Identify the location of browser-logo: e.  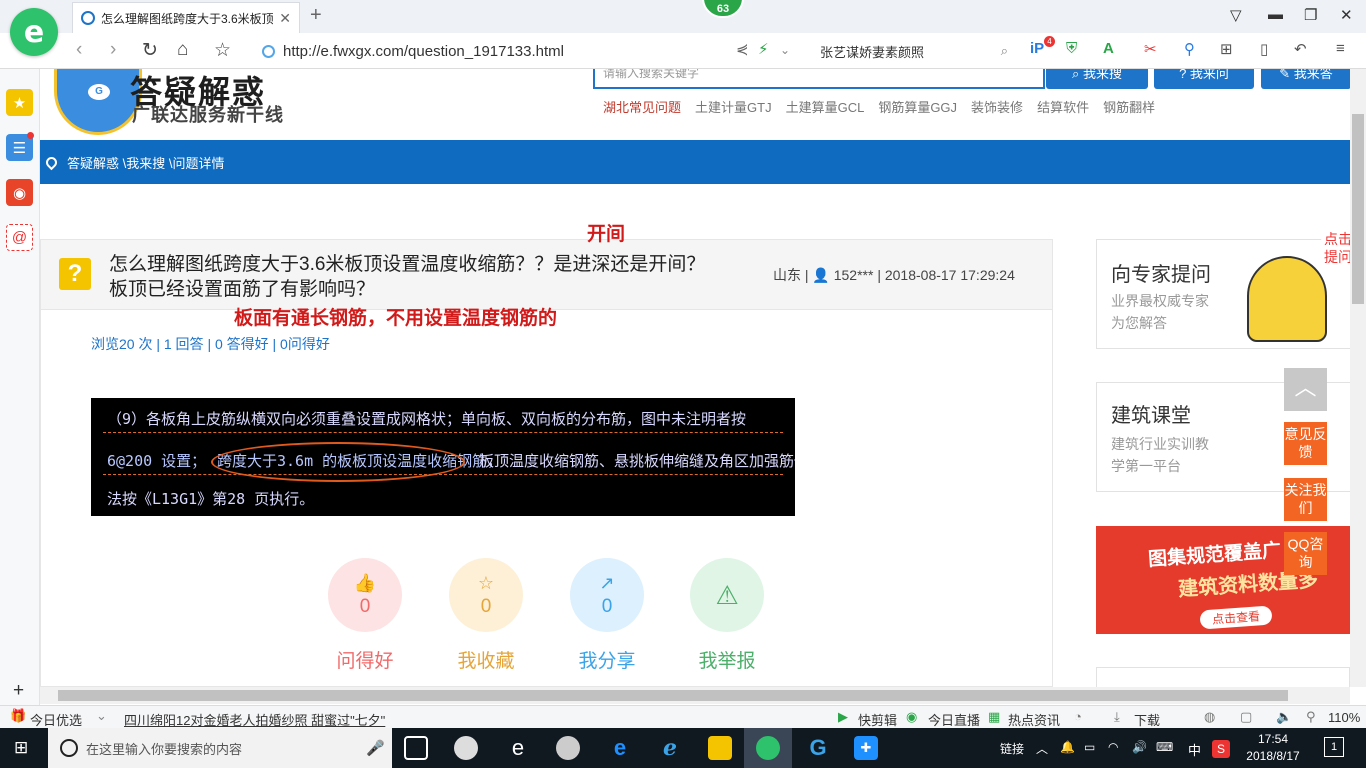
(34, 32).